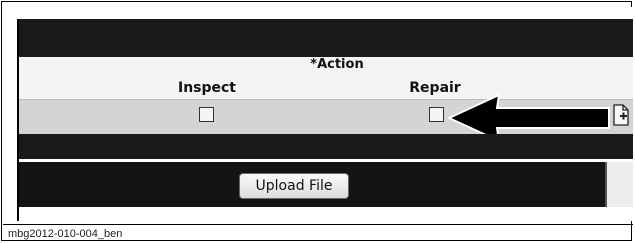  Describe the element at coordinates (337, 64) in the screenshot. I see `action-column-header: *Action` at that location.